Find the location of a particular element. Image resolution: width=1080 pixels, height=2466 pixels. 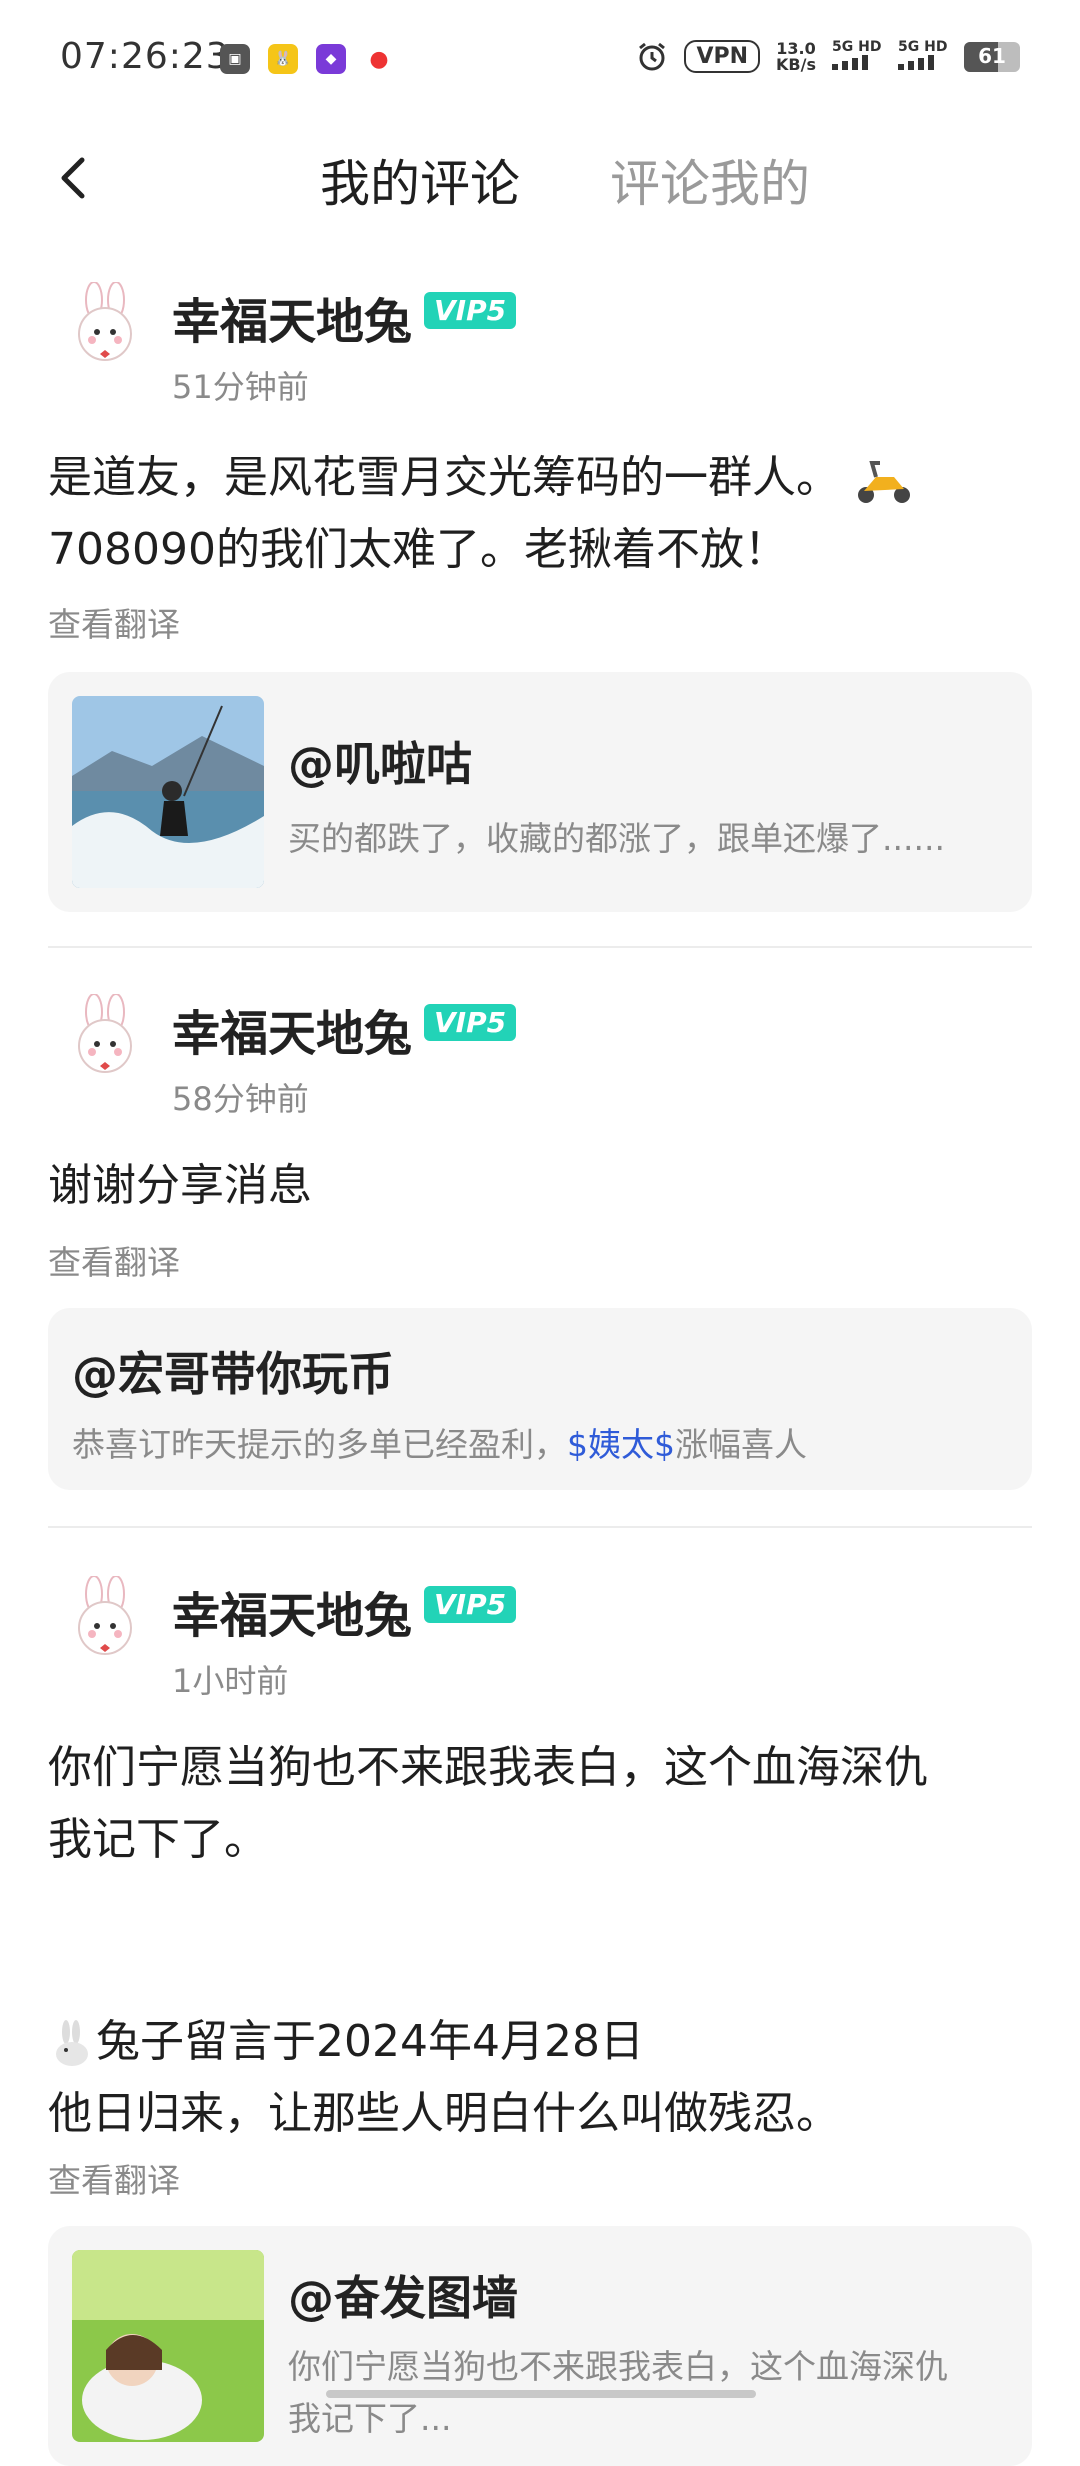

notification-icons: ▣ 🐰 ◆ ● is located at coordinates (307, 59).